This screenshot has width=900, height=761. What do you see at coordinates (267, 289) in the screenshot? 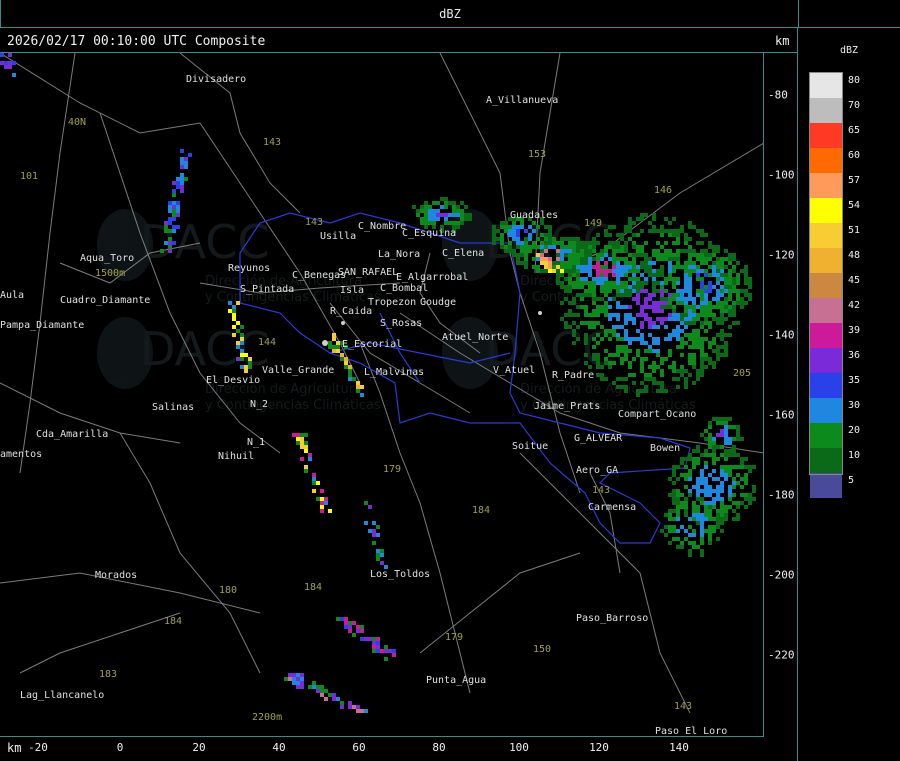
I see `place-label: S_Pintada` at bounding box center [267, 289].